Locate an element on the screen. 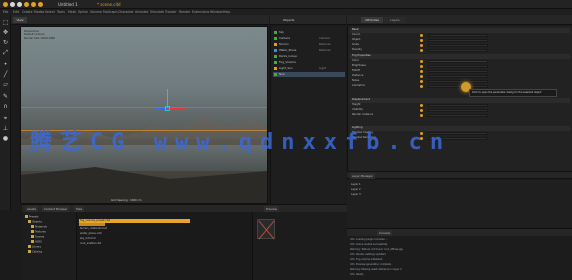 Image resolution: width=572 pixels, height=280 pixels. menu-file: File is located at coordinates (5, 12).